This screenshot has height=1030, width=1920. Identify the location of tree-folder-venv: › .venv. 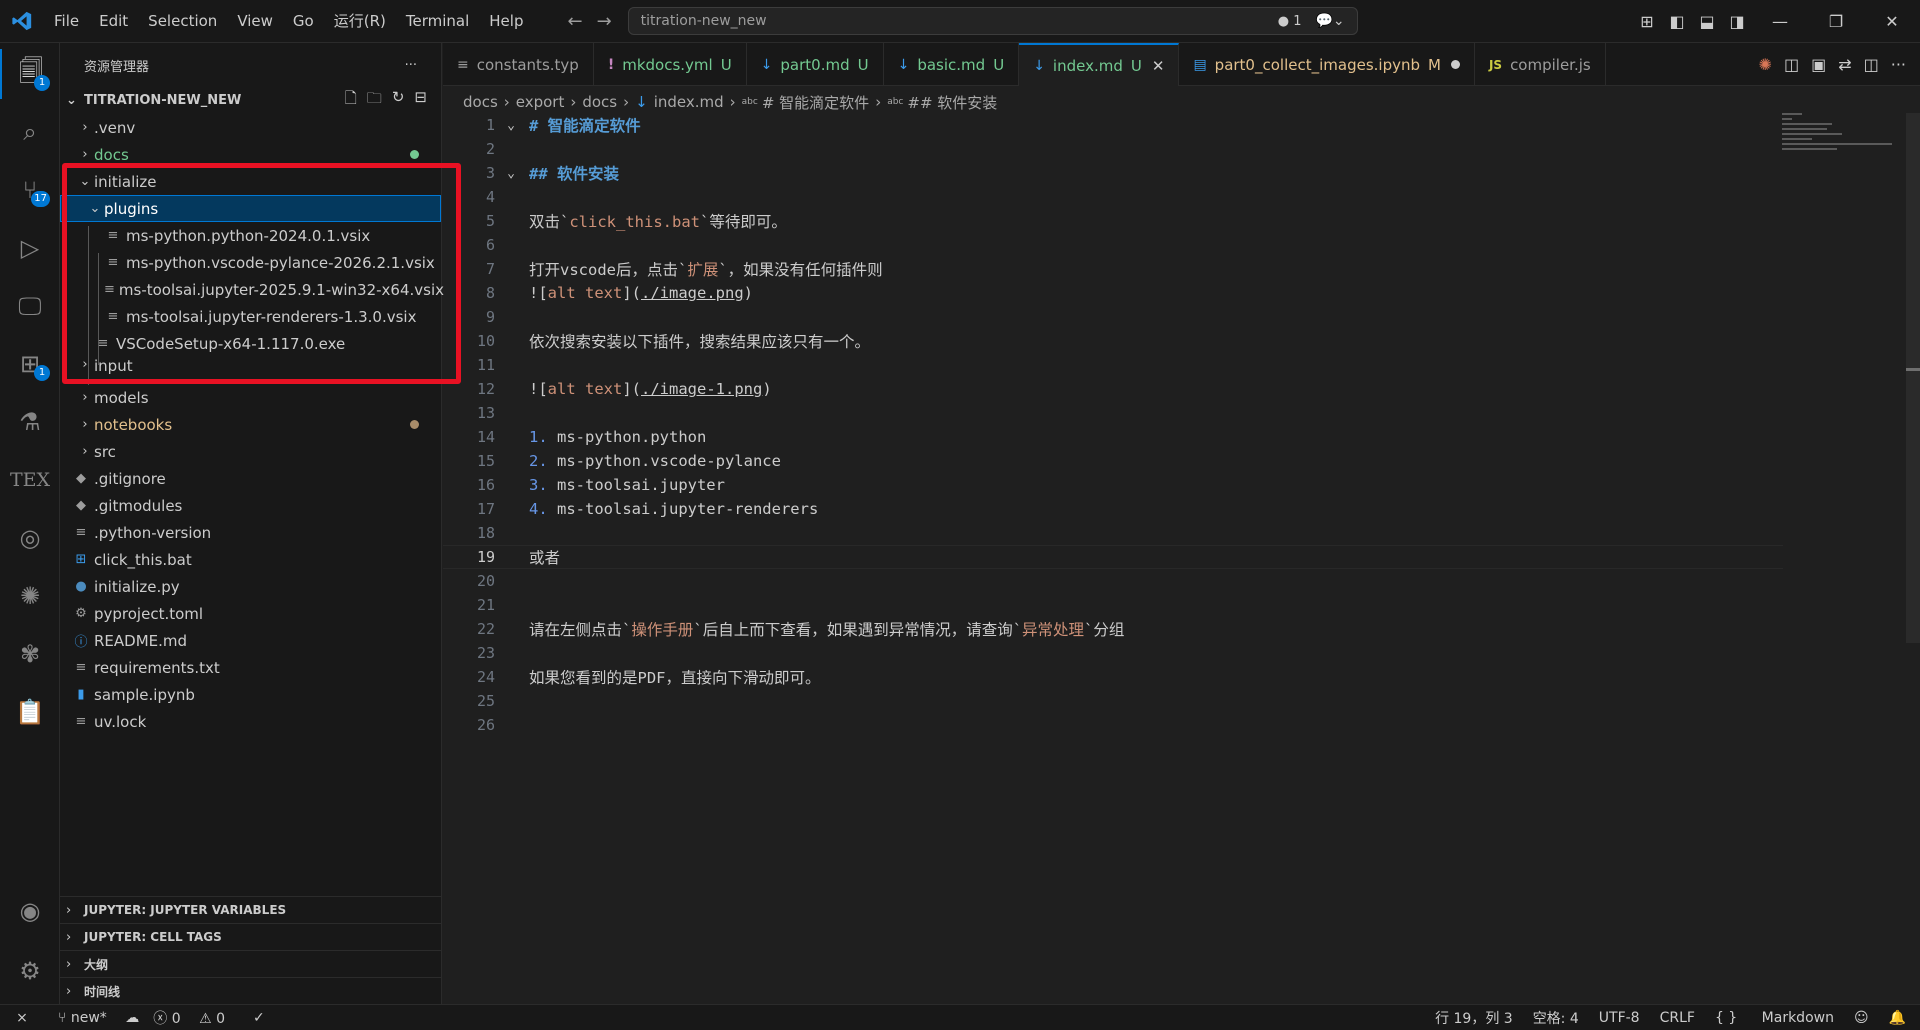
(250, 127).